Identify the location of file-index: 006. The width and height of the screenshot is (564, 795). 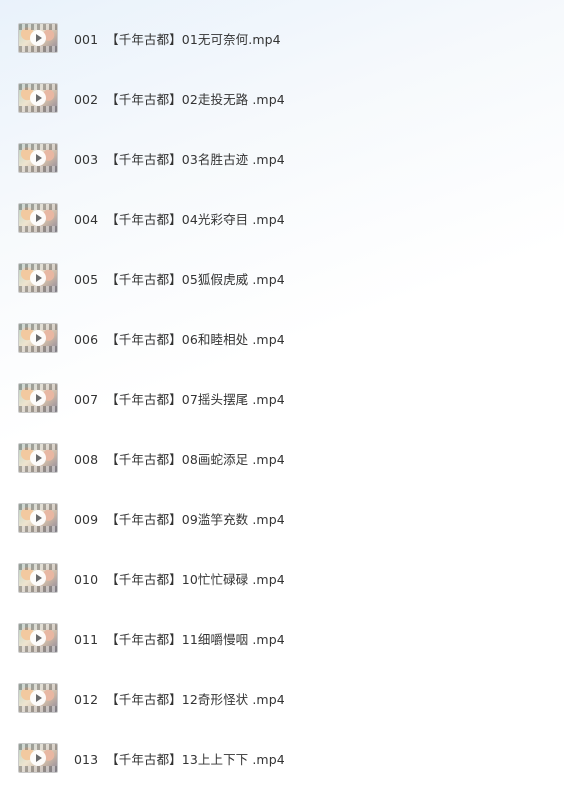
(86, 339).